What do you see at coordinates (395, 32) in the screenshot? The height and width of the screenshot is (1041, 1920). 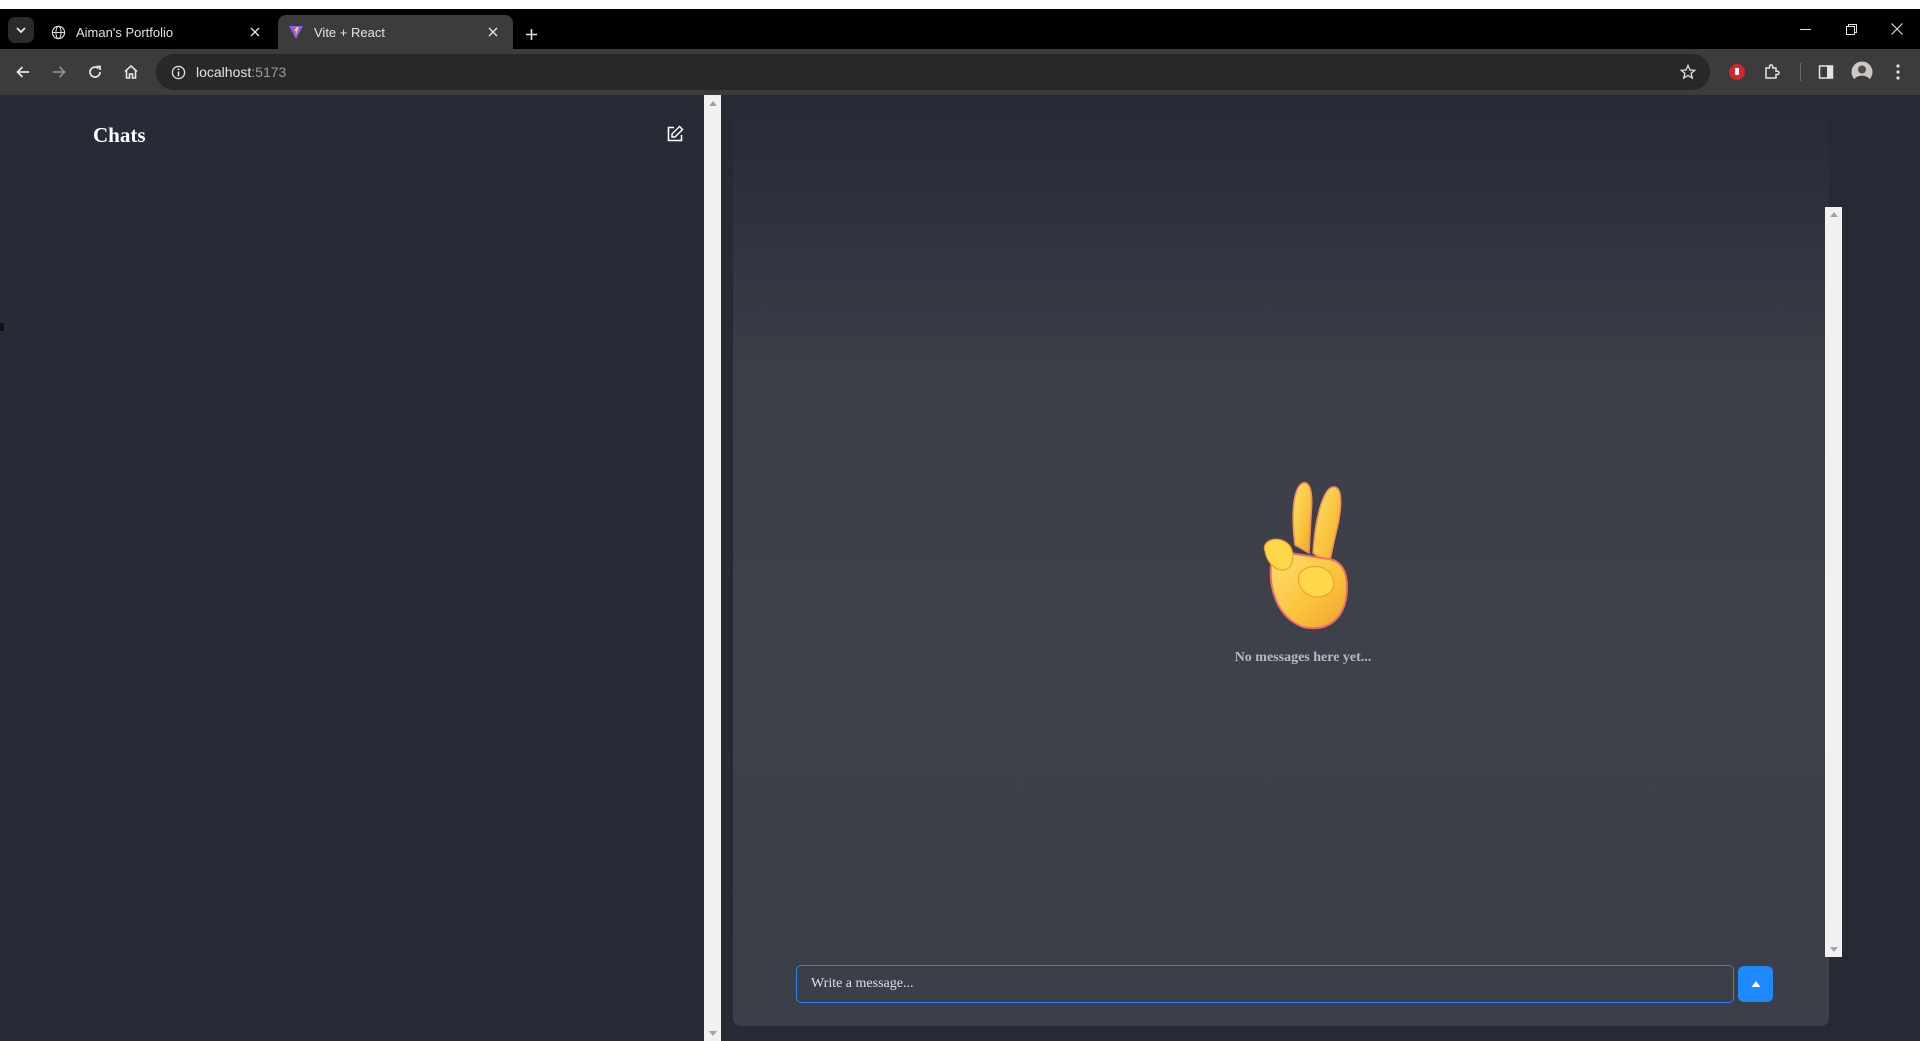 I see `tab-vite-react: Vite + React` at bounding box center [395, 32].